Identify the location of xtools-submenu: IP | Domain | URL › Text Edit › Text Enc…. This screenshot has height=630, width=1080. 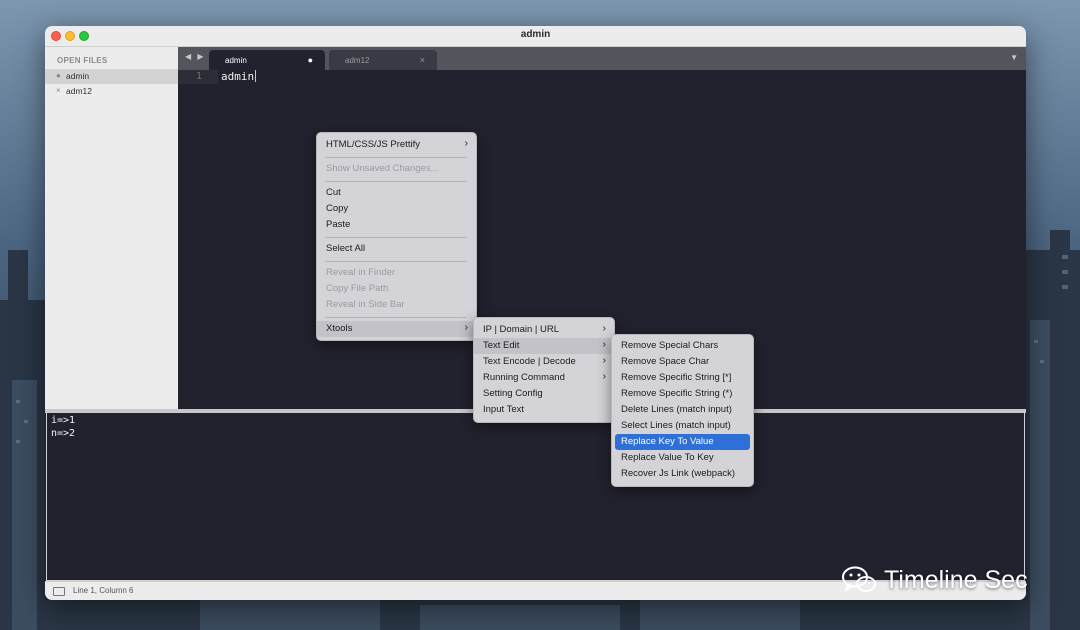
(544, 370).